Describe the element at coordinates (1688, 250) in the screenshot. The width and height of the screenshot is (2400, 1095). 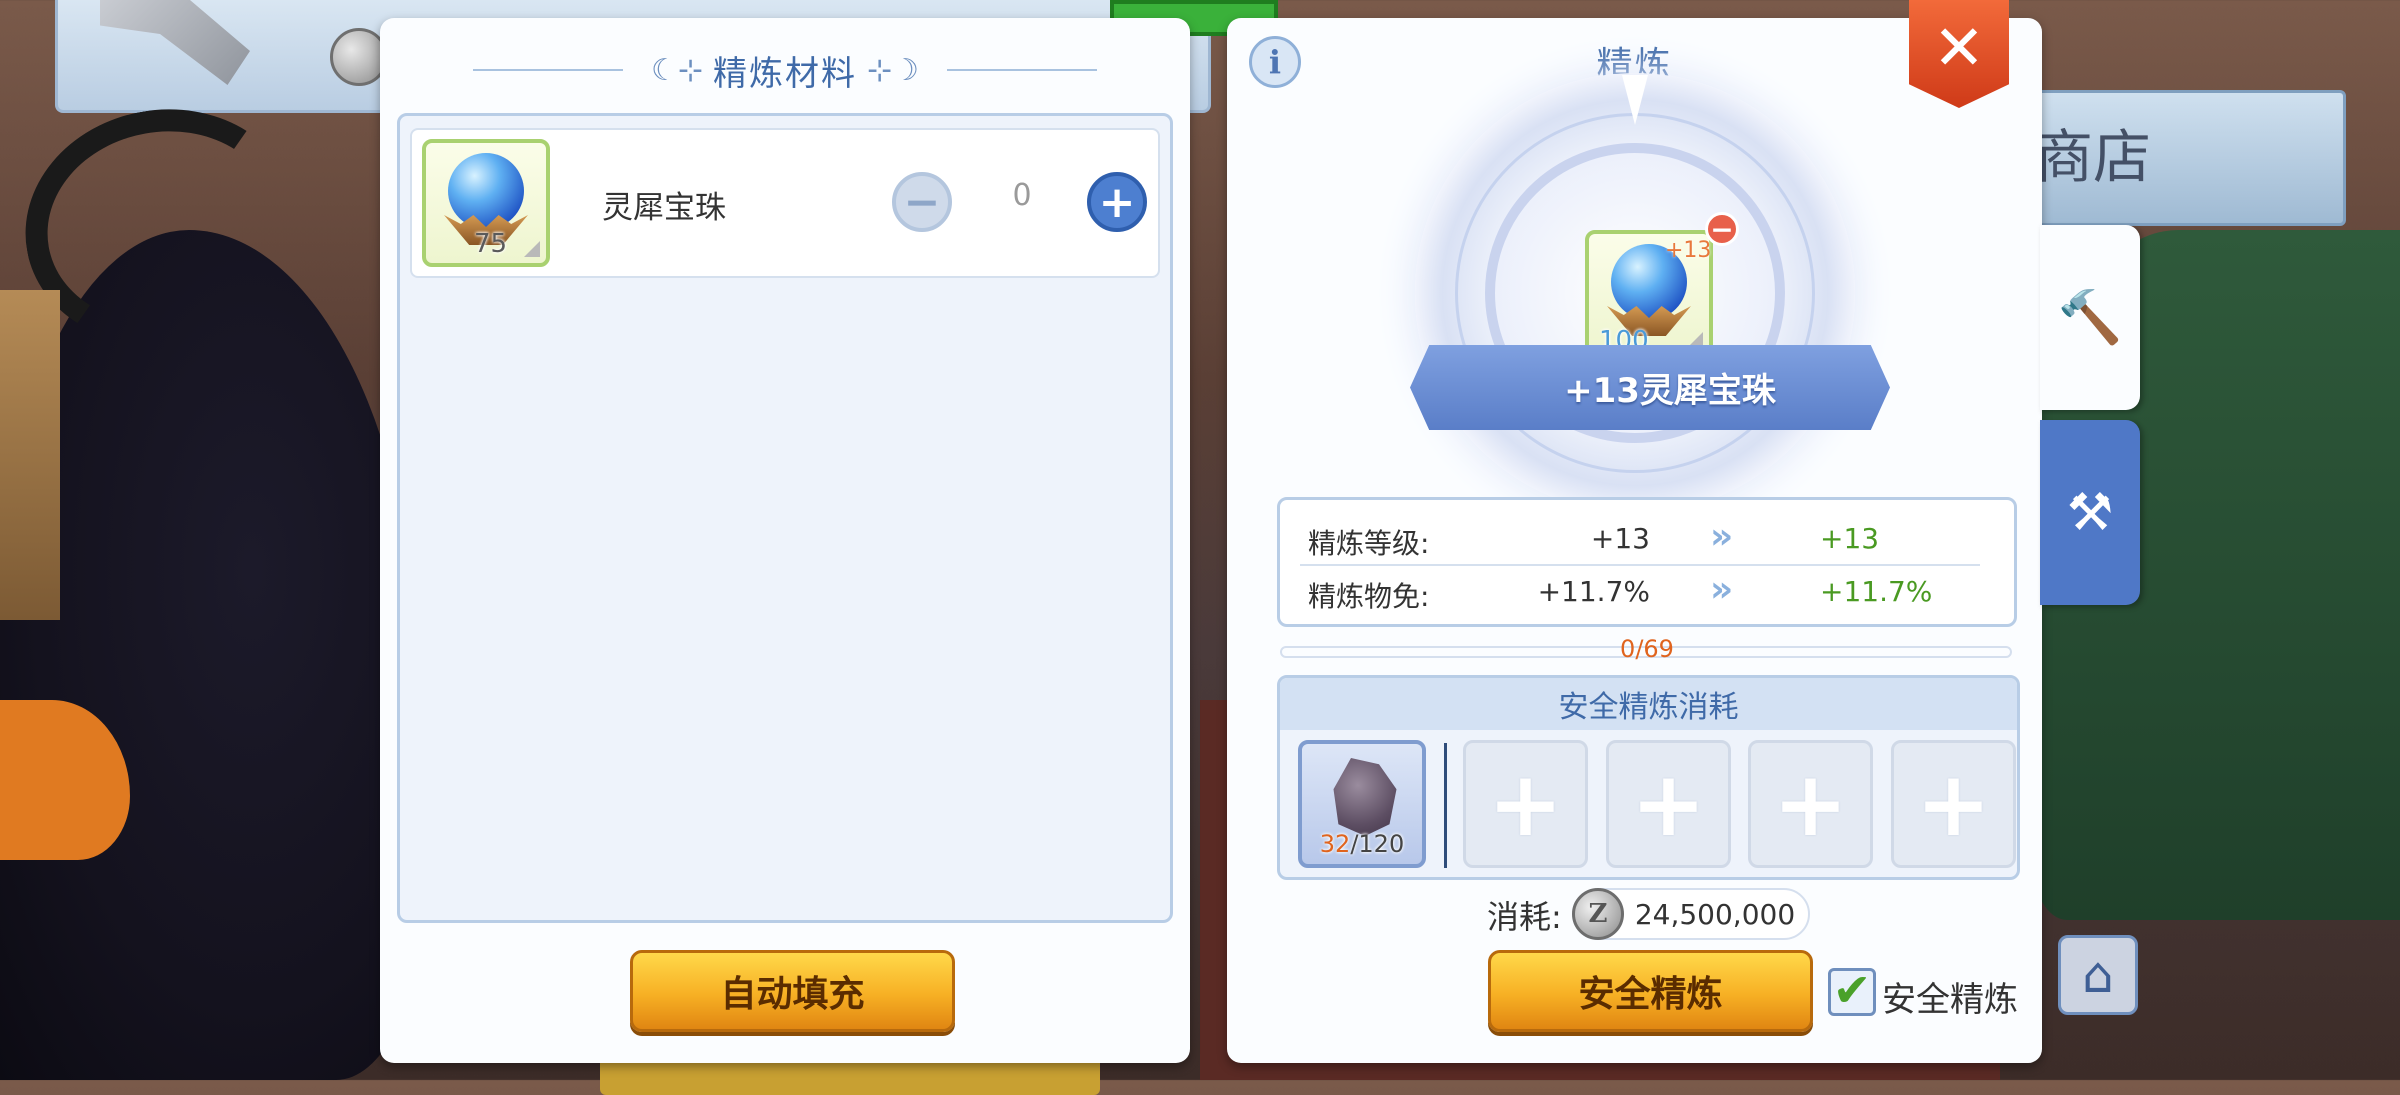
I see `refine-item-level: +13` at that location.